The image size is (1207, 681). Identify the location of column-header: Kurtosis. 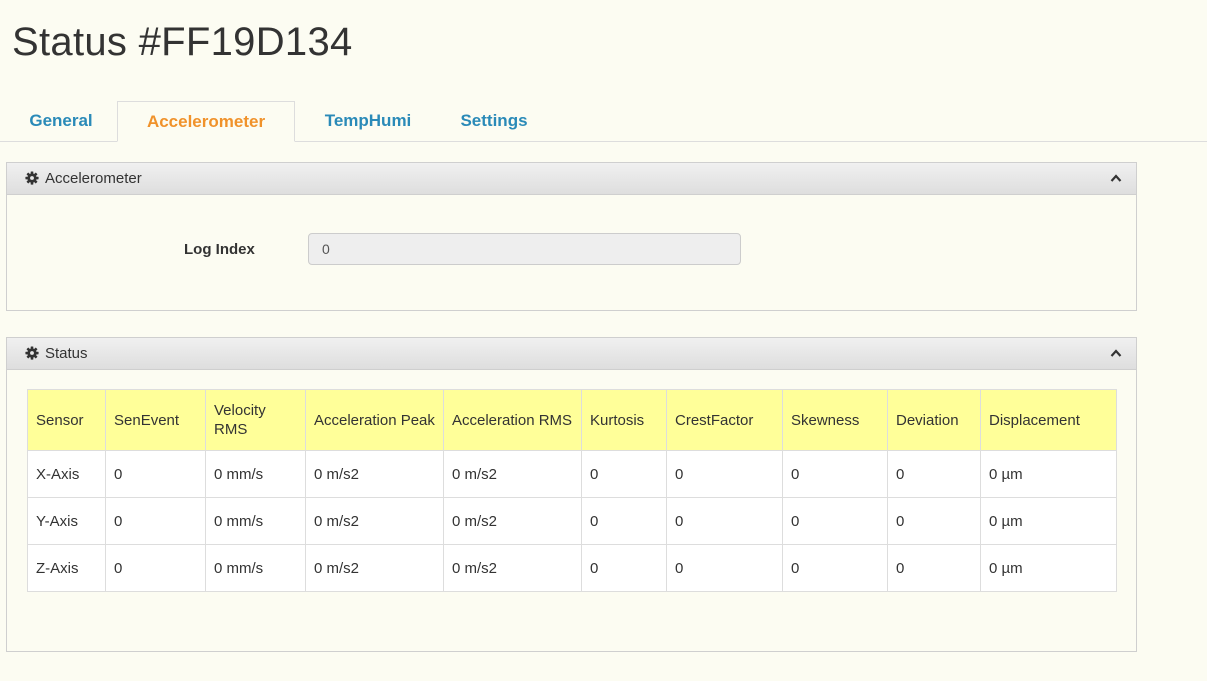
(624, 420).